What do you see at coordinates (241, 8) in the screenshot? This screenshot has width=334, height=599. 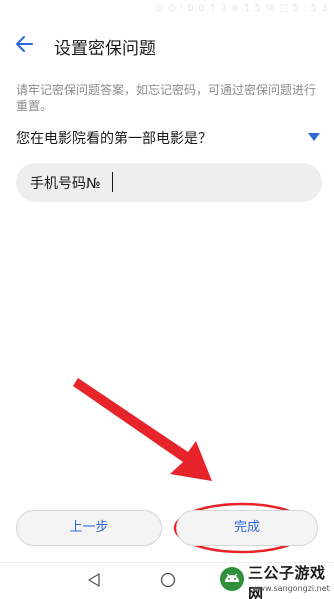 I see `status-bar-text: ⊙ ⊙ ⁝ 0 0 ↑ 1 ⊕ 1 5 % ▢ 5 : 5 3` at bounding box center [241, 8].